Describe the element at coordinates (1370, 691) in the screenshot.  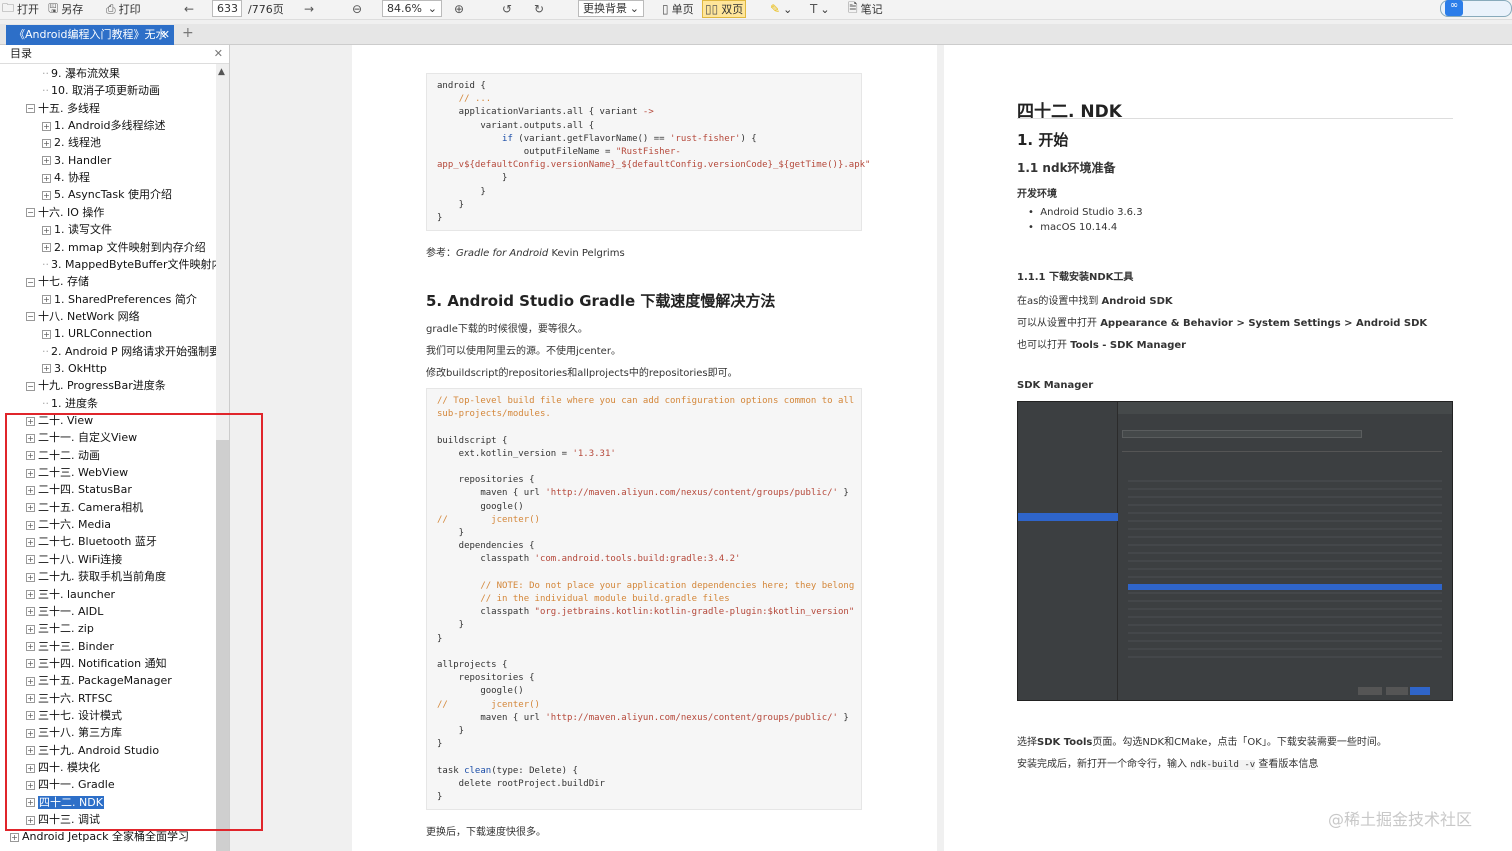
I see `screenshot-cancel-button` at that location.